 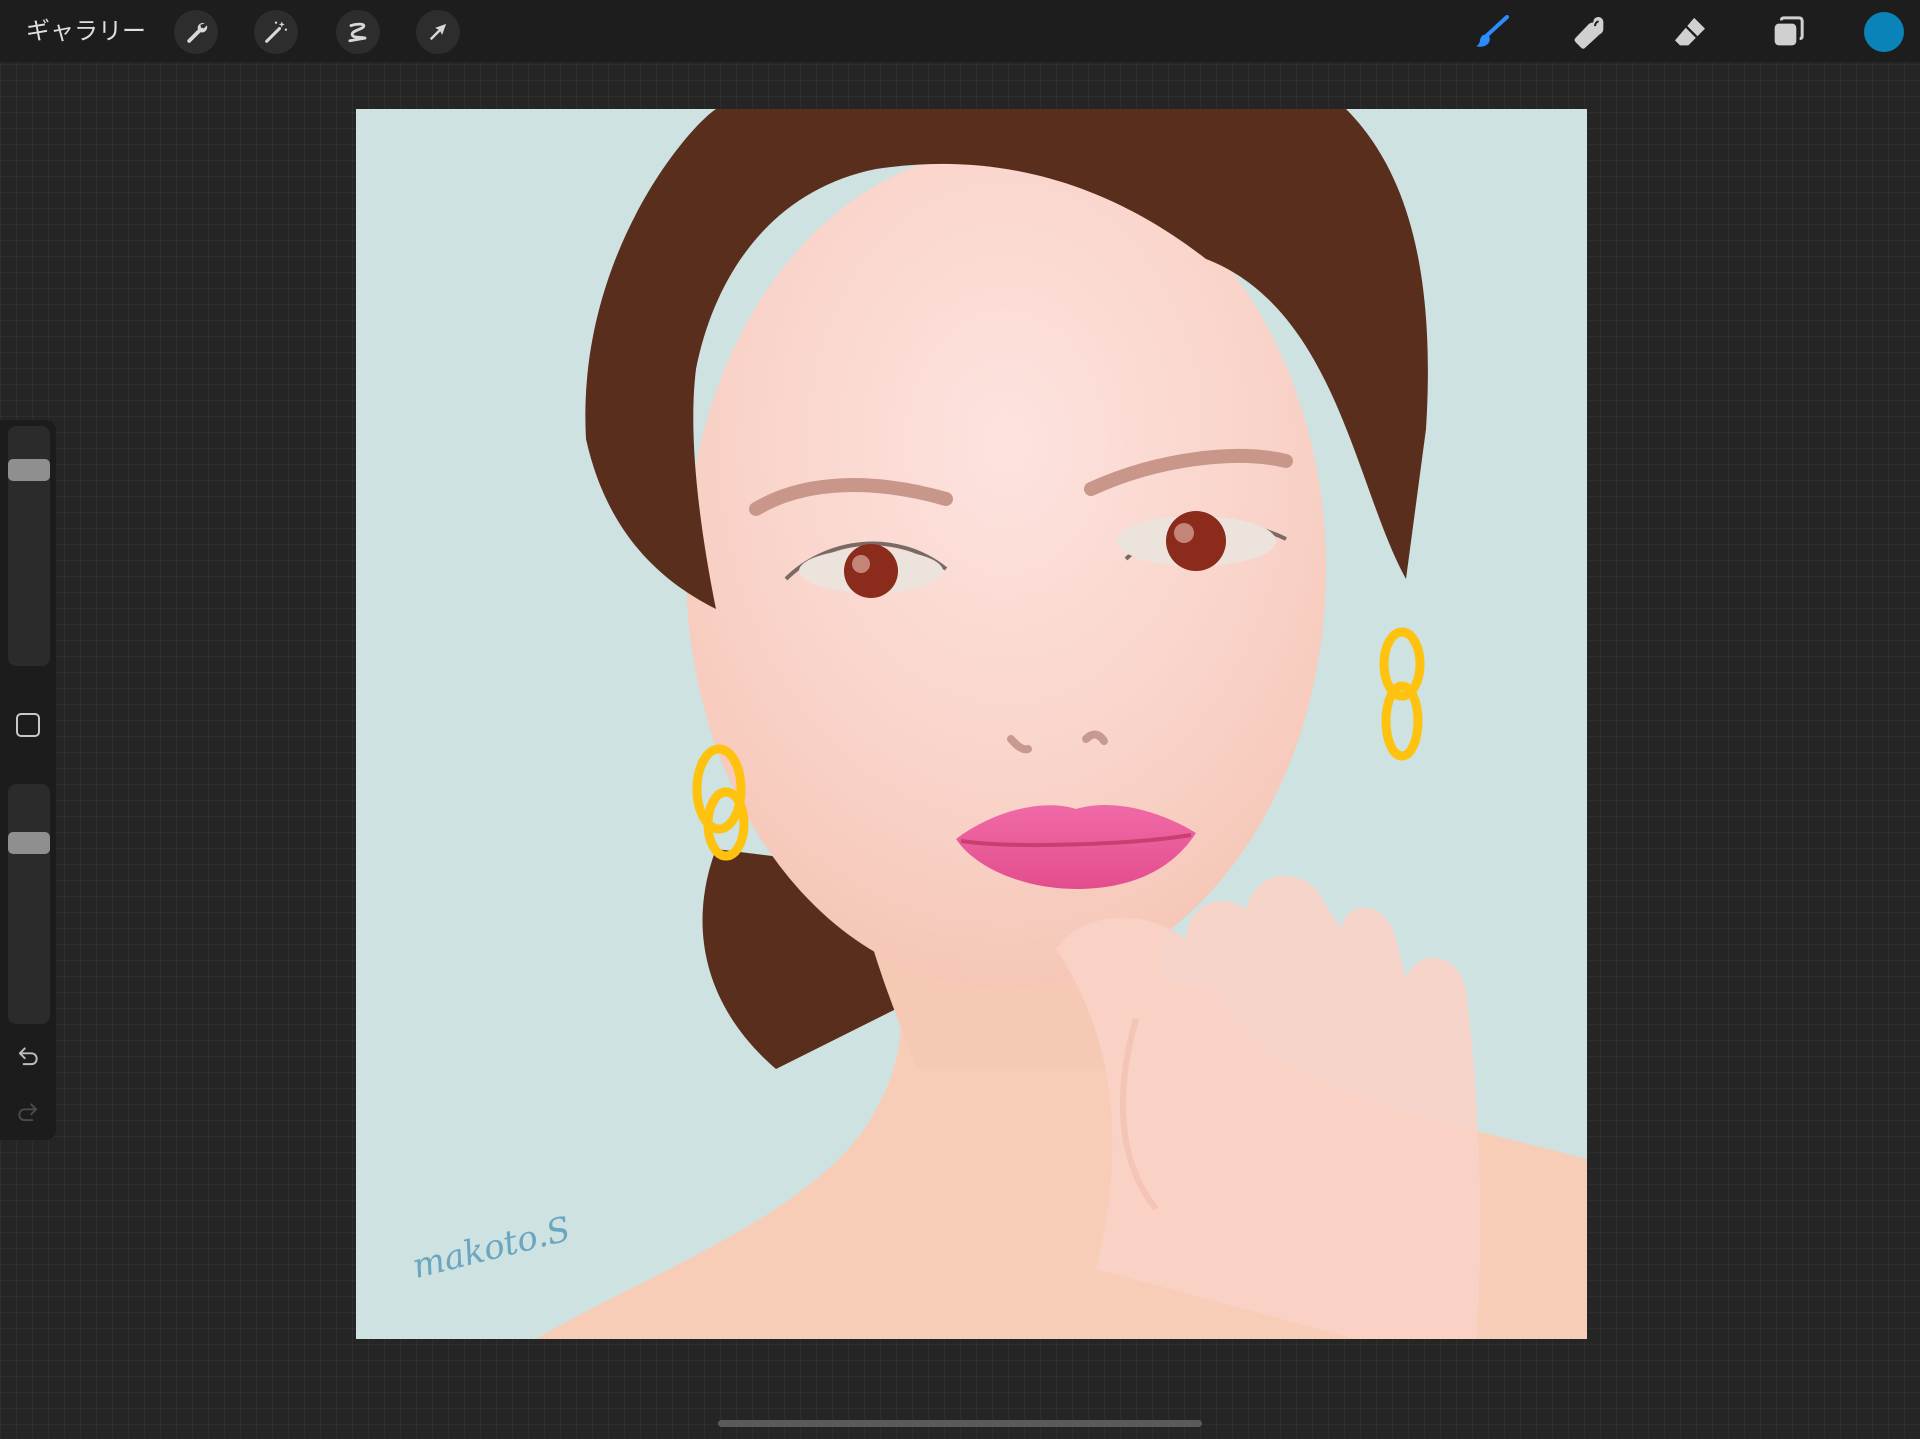 I want to click on selection-button, so click(x=358, y=32).